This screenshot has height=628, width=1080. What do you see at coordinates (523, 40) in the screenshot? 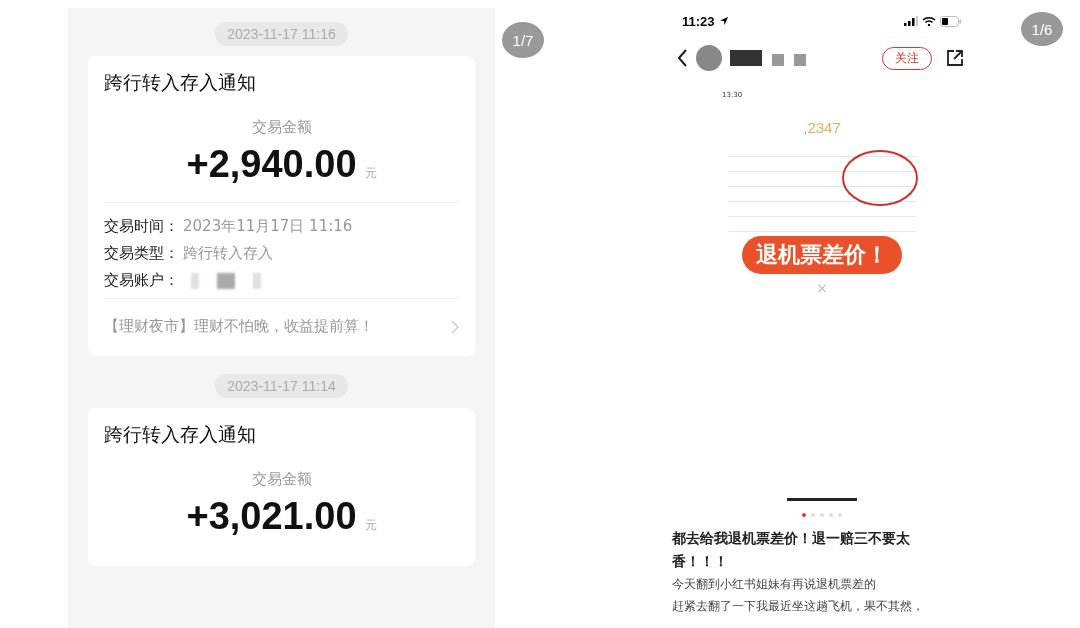
I see `page-counter: 1/7` at bounding box center [523, 40].